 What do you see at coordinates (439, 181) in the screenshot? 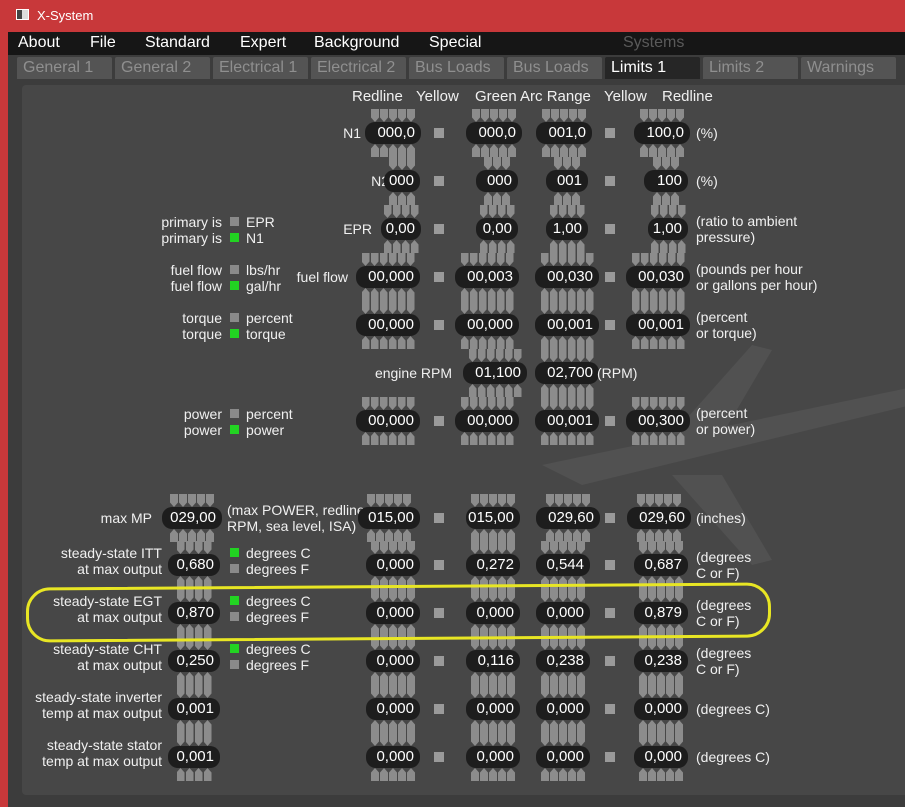
I see `n2-yellow-low-swatch` at bounding box center [439, 181].